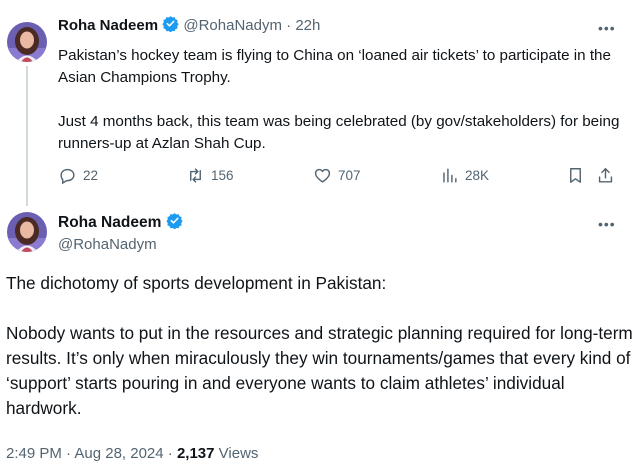 The width and height of the screenshot is (640, 470). I want to click on repost-count: 156, so click(222, 175).